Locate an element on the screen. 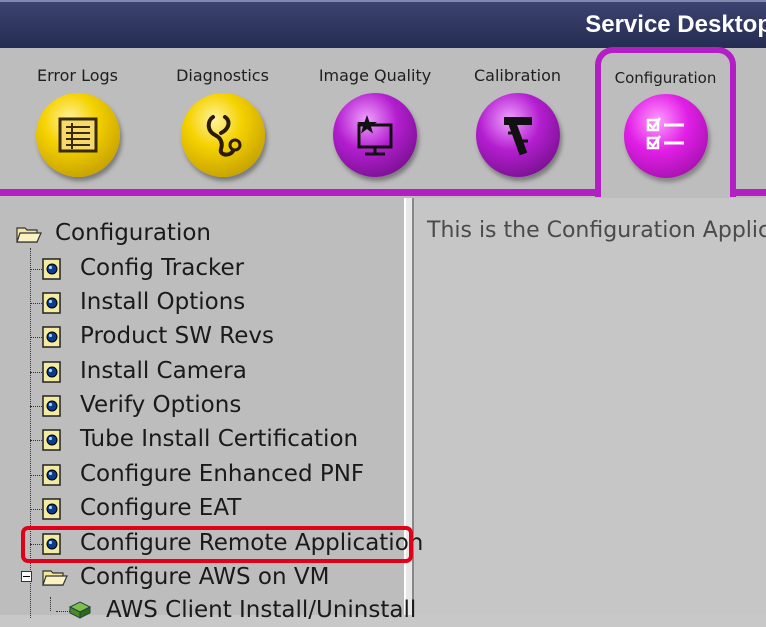  tree-item-tube-install-certification: Tube Install Certification is located at coordinates (216, 441).